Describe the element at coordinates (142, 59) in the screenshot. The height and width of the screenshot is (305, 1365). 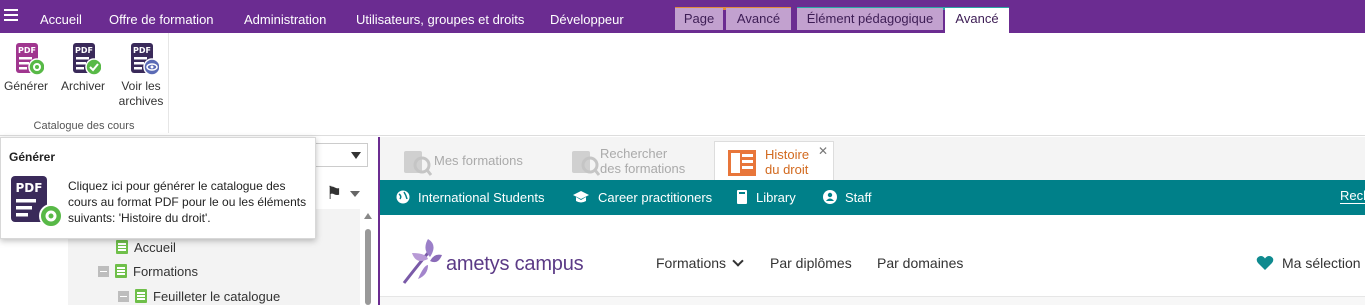
I see `pdf-view-icon: PDF` at that location.